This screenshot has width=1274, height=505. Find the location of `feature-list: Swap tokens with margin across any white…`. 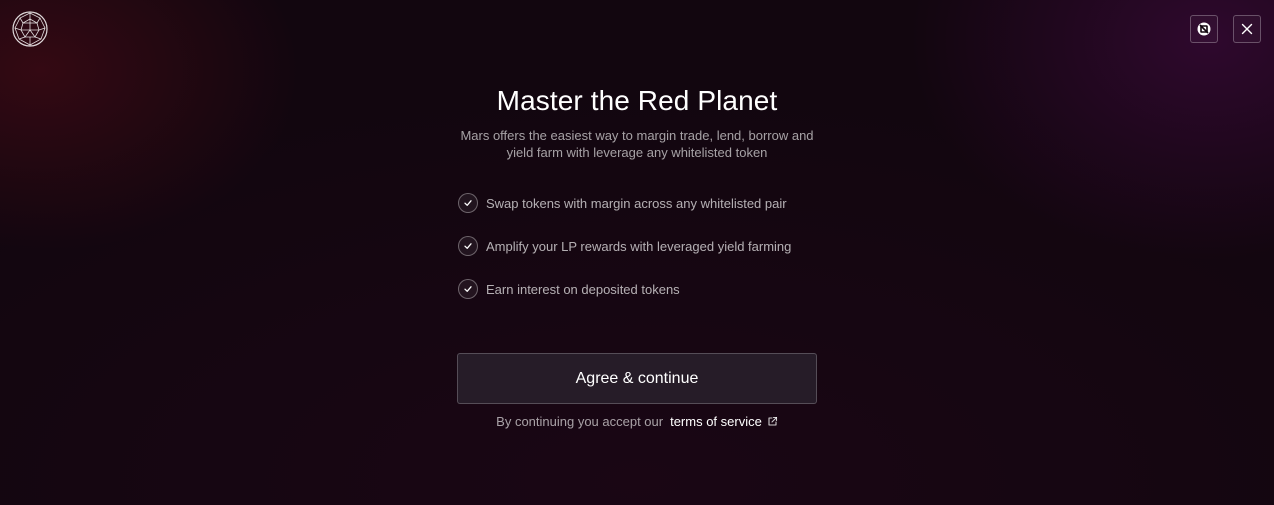

feature-list: Swap tokens with margin across any white… is located at coordinates (637, 246).